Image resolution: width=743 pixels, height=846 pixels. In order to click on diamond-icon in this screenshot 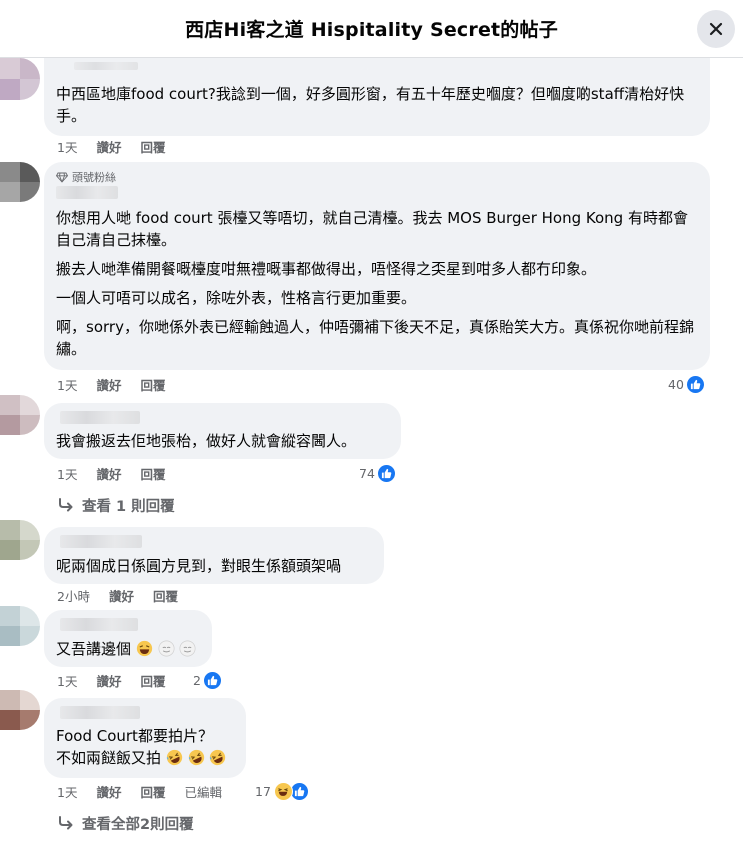, I will do `click(62, 177)`.